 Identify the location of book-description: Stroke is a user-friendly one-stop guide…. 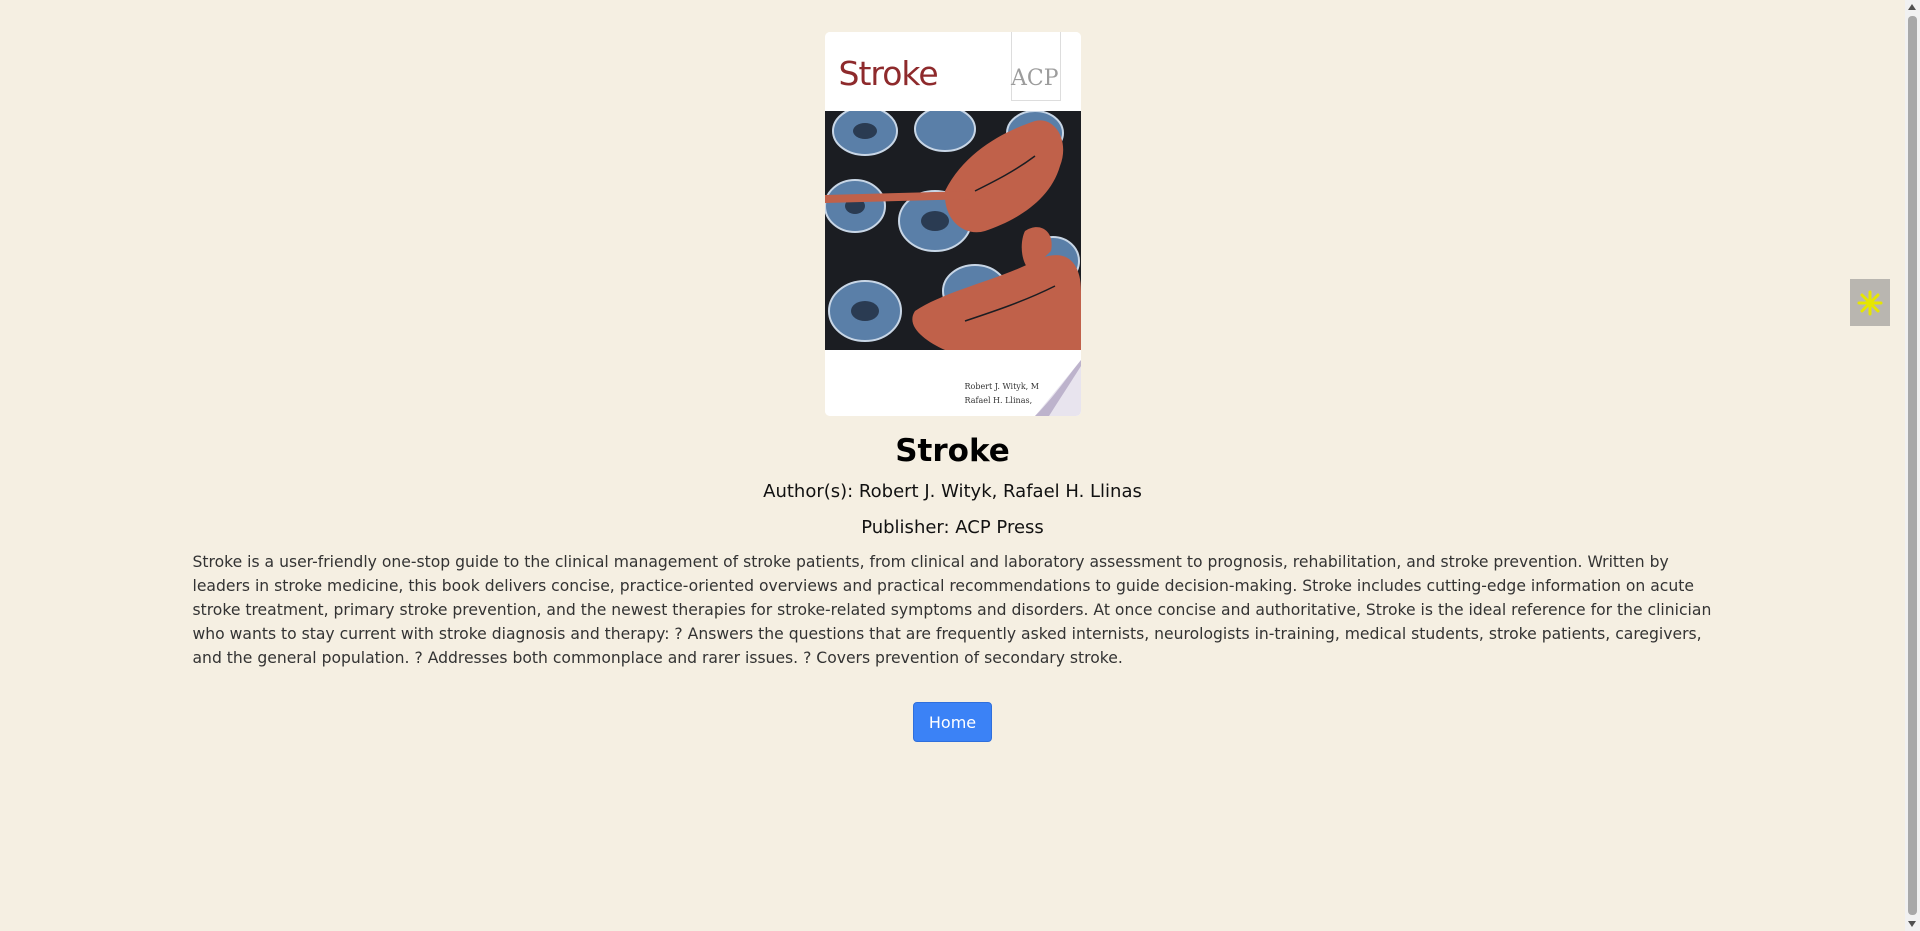
(952, 610).